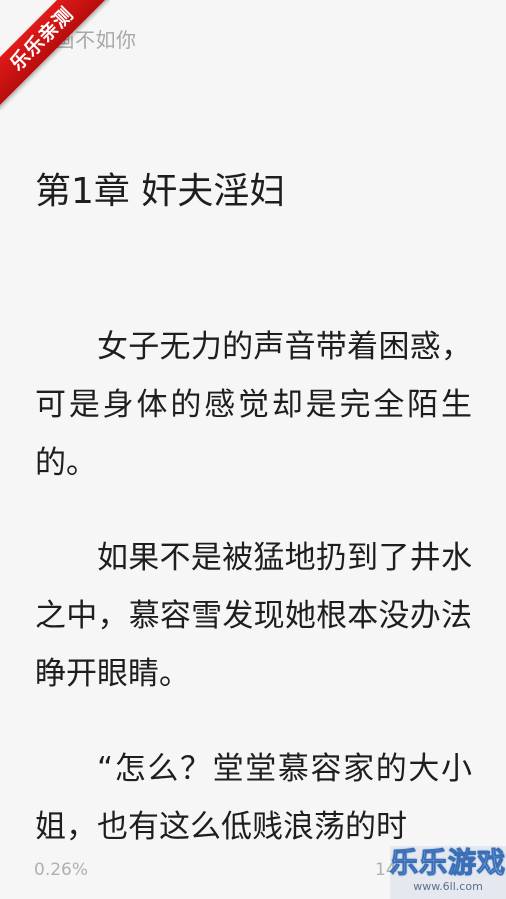 This screenshot has width=506, height=899. Describe the element at coordinates (448, 886) in the screenshot. I see `watermark-url: www.6ll.com` at that location.